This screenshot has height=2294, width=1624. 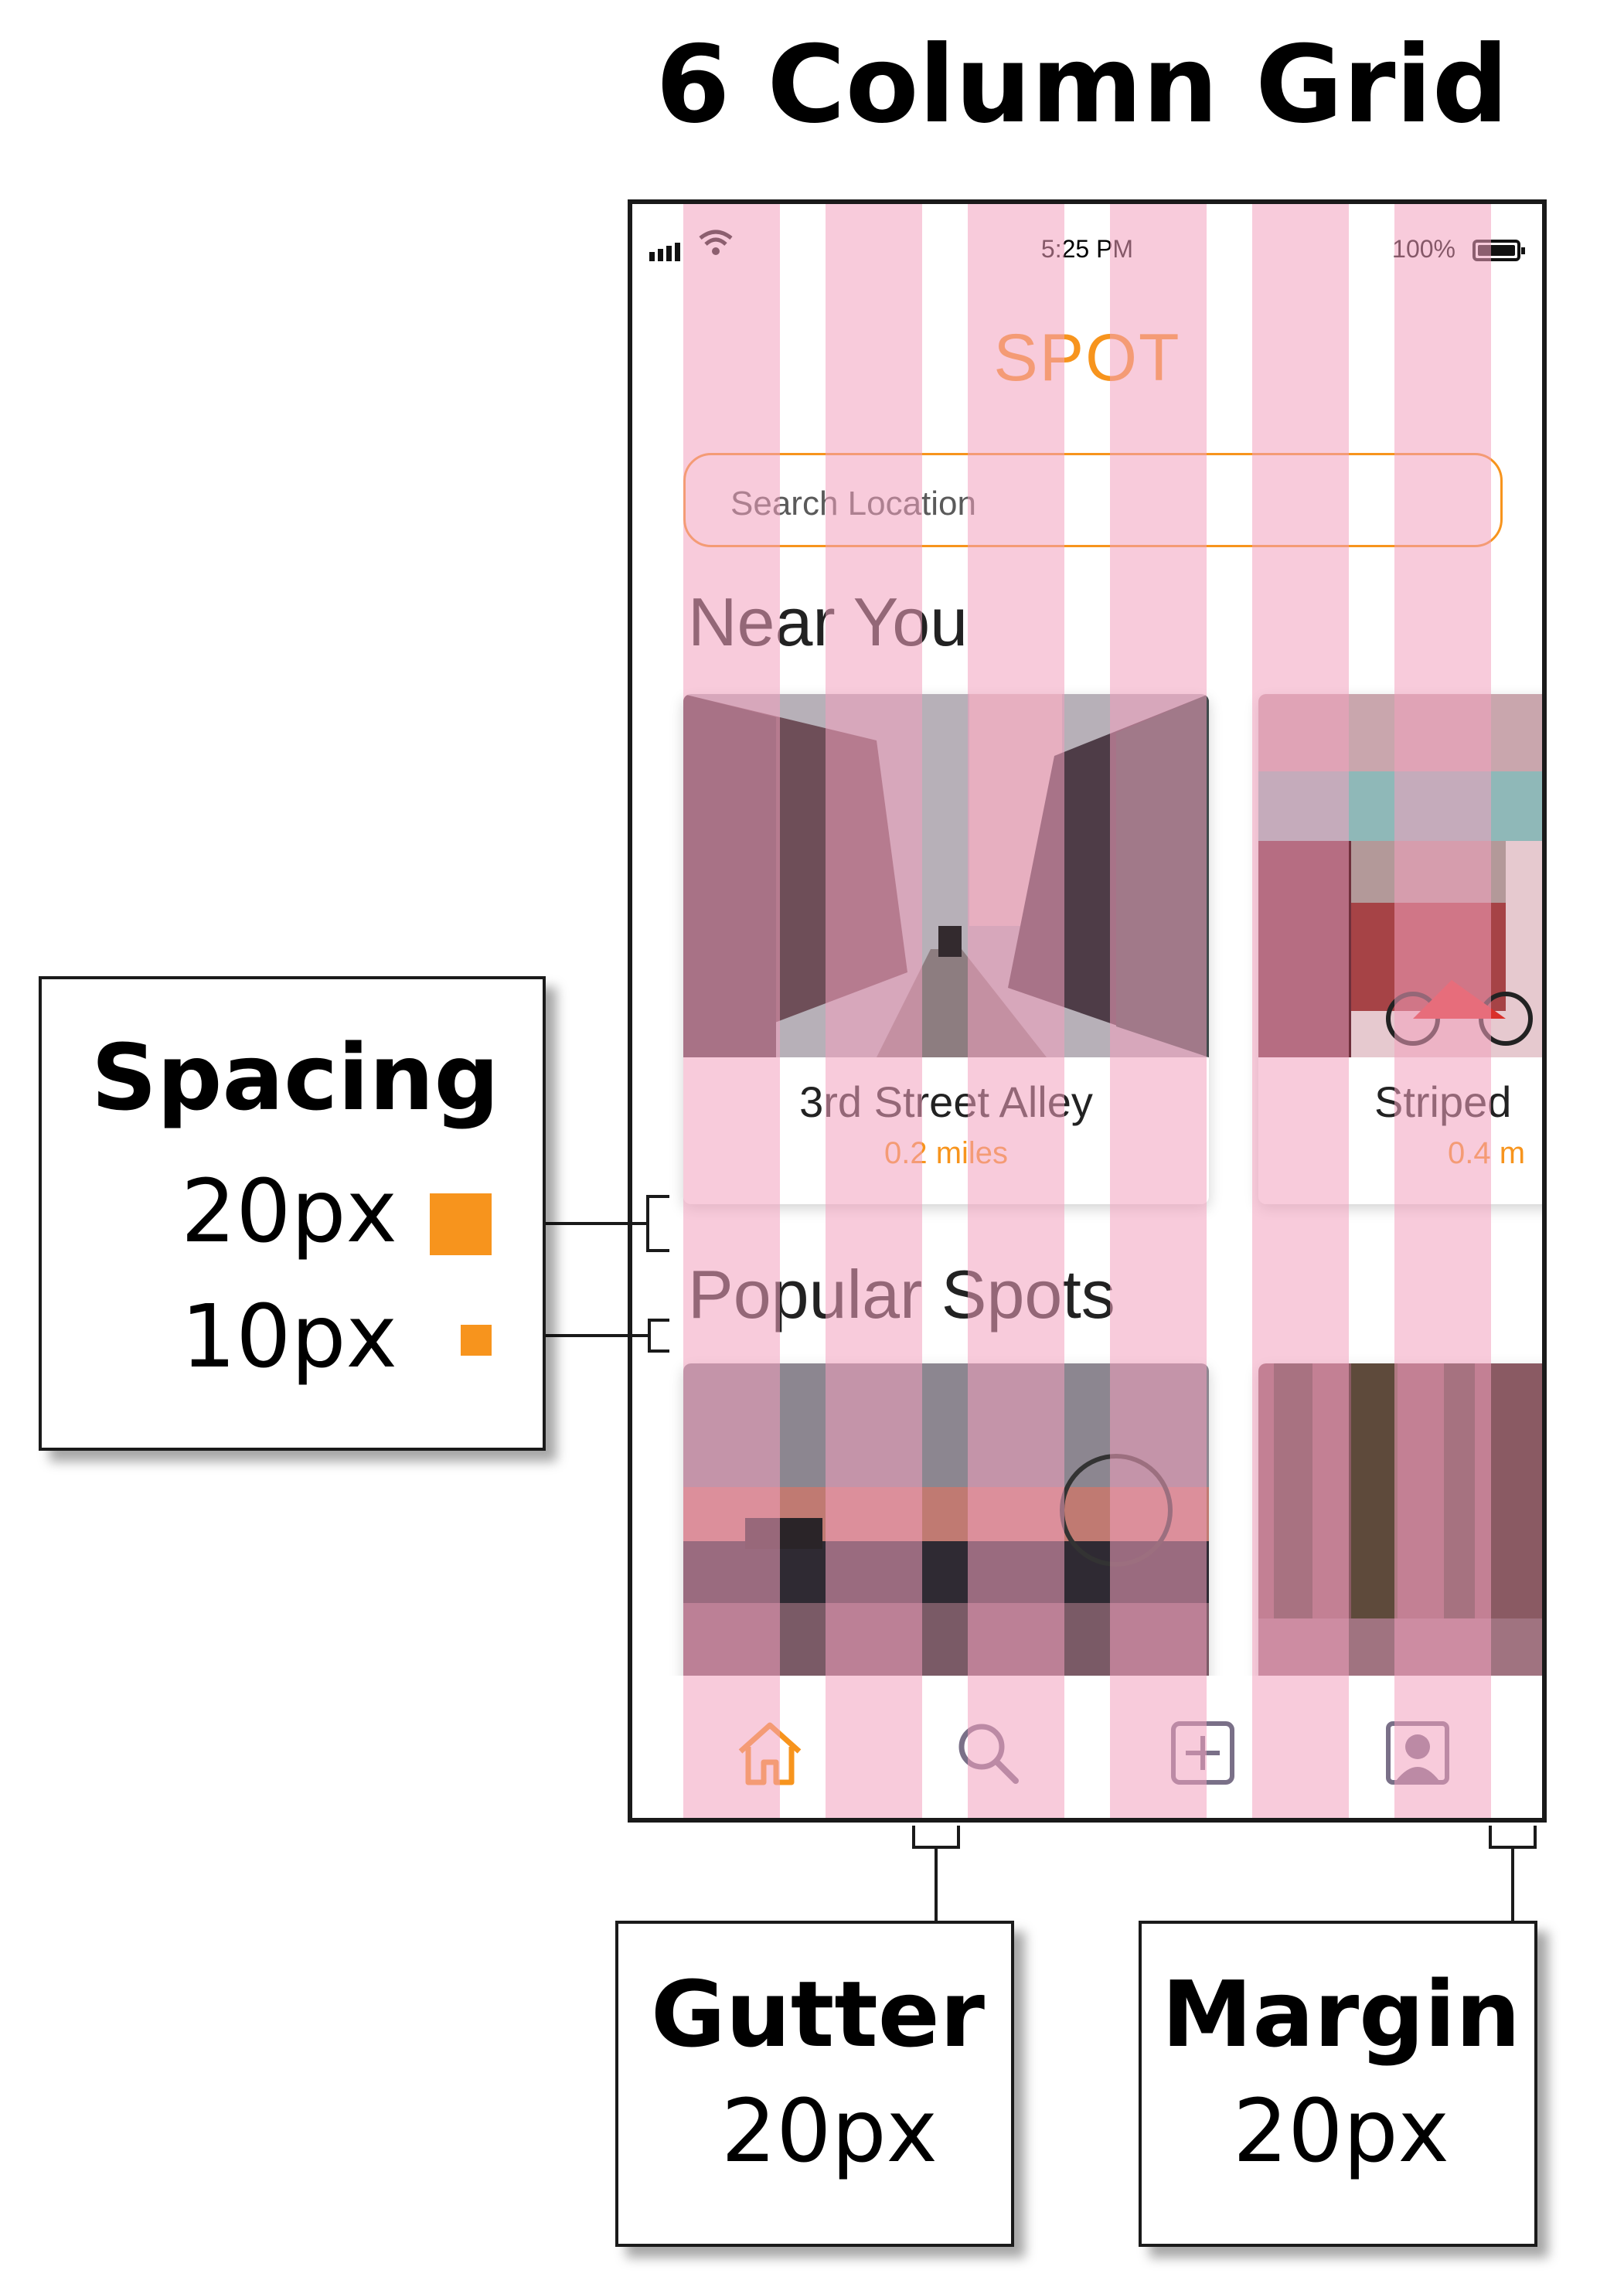 I want to click on margin-annotation-box: Margin 20px, so click(x=1338, y=2084).